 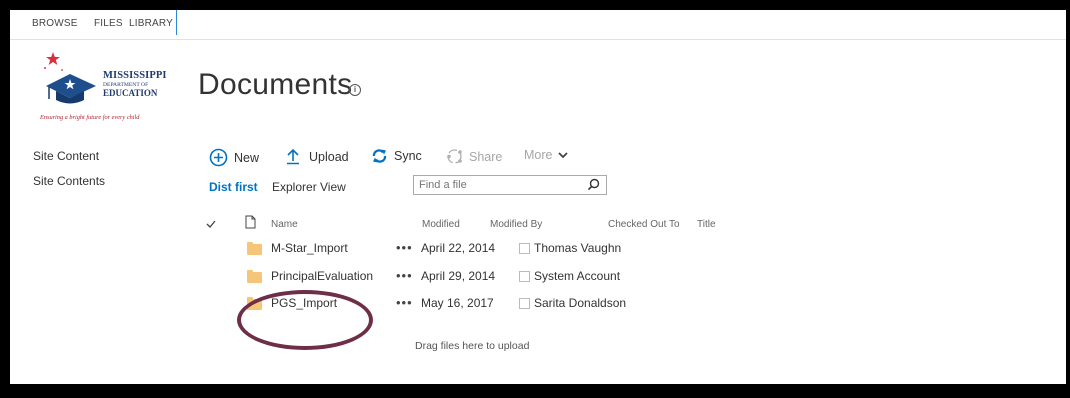 I want to click on info-icon: i, so click(x=355, y=90).